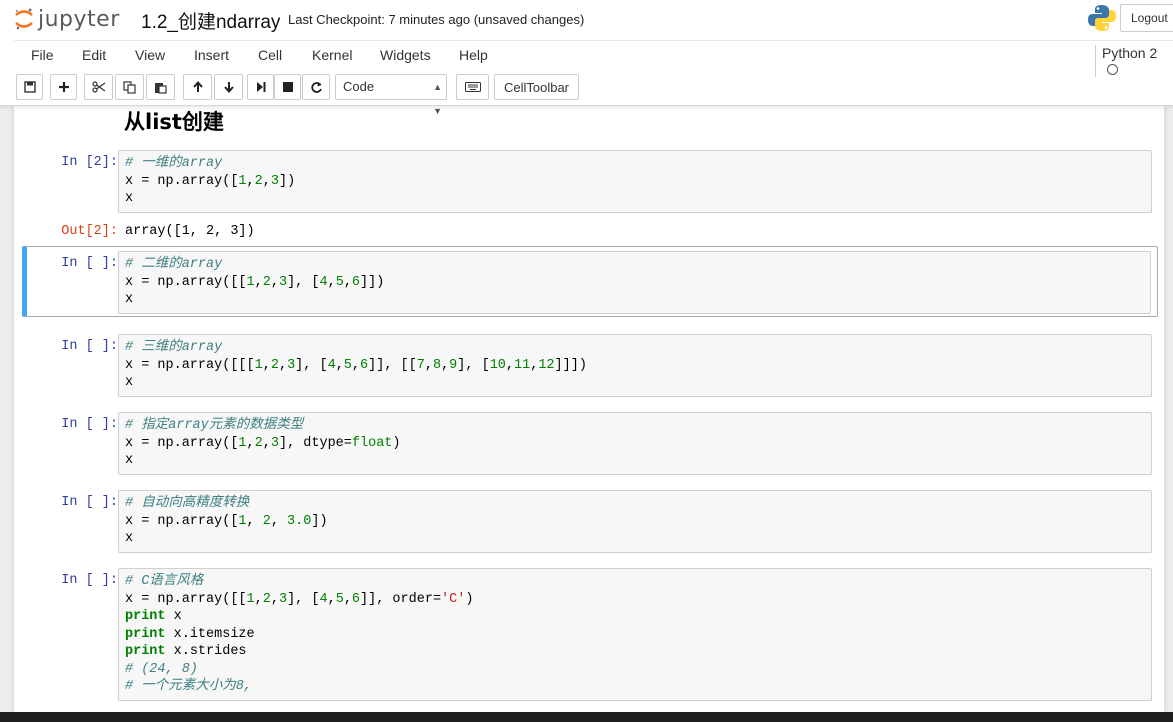  I want to click on code-token: # 一个元素大小为8,, so click(188, 686).